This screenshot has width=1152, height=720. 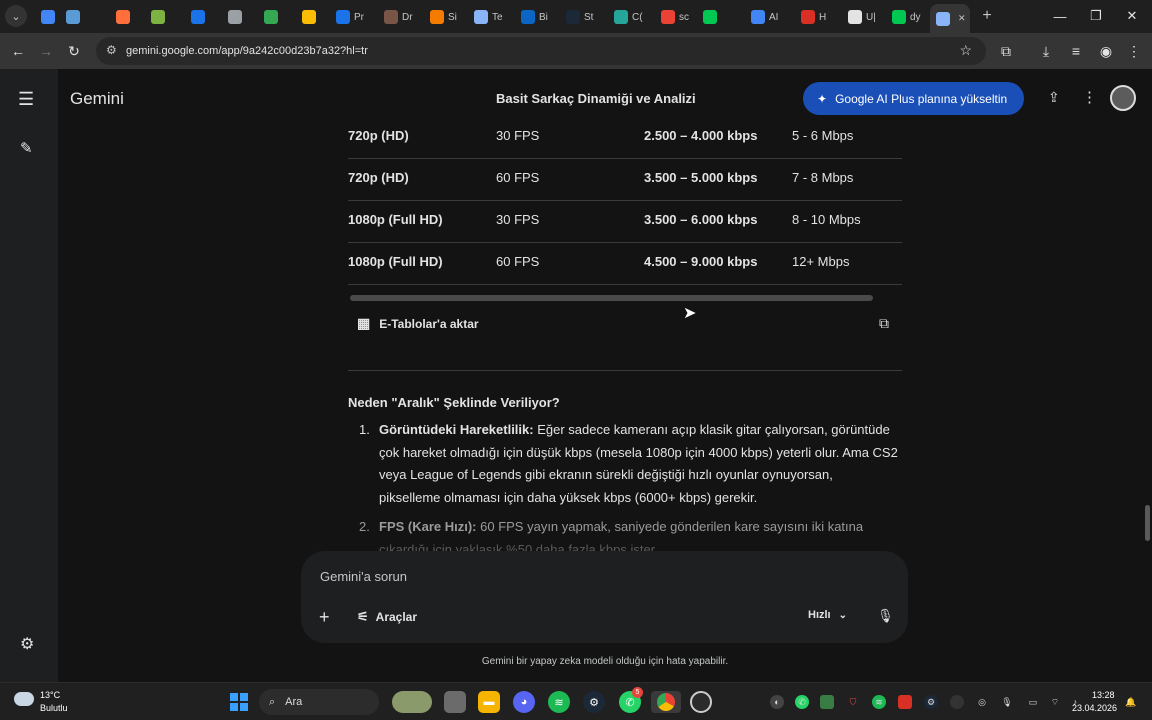 I want to click on browser-menu-icon: ⋮, so click(x=1134, y=51).